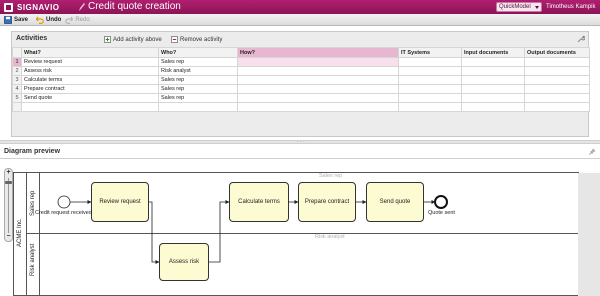  What do you see at coordinates (8, 237) in the screenshot?
I see `zoom-out-button: −` at bounding box center [8, 237].